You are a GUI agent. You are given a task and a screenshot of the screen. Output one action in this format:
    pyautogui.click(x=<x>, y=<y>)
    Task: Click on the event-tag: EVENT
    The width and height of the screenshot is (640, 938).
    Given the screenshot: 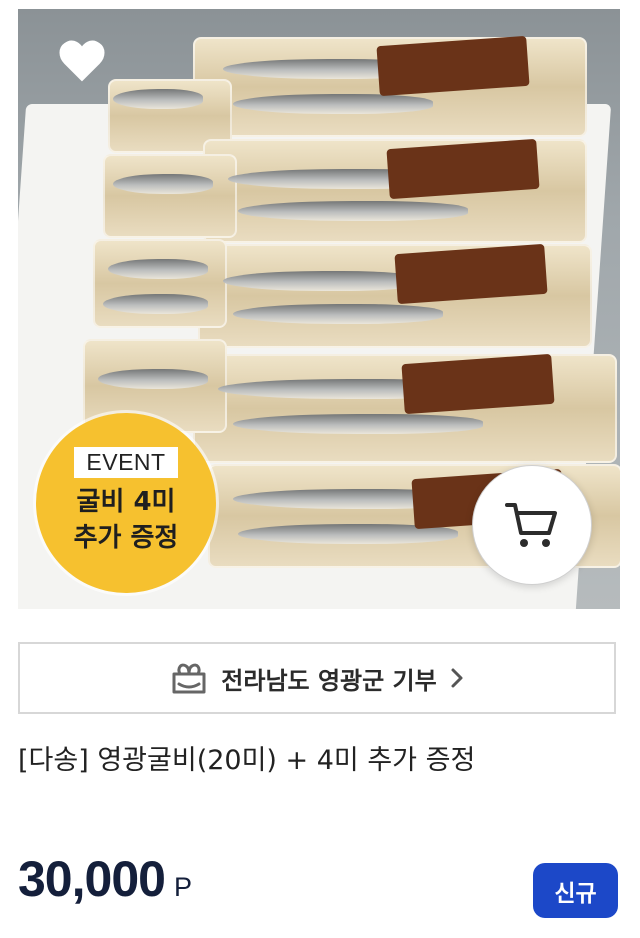 What is the action you would take?
    pyautogui.click(x=126, y=462)
    